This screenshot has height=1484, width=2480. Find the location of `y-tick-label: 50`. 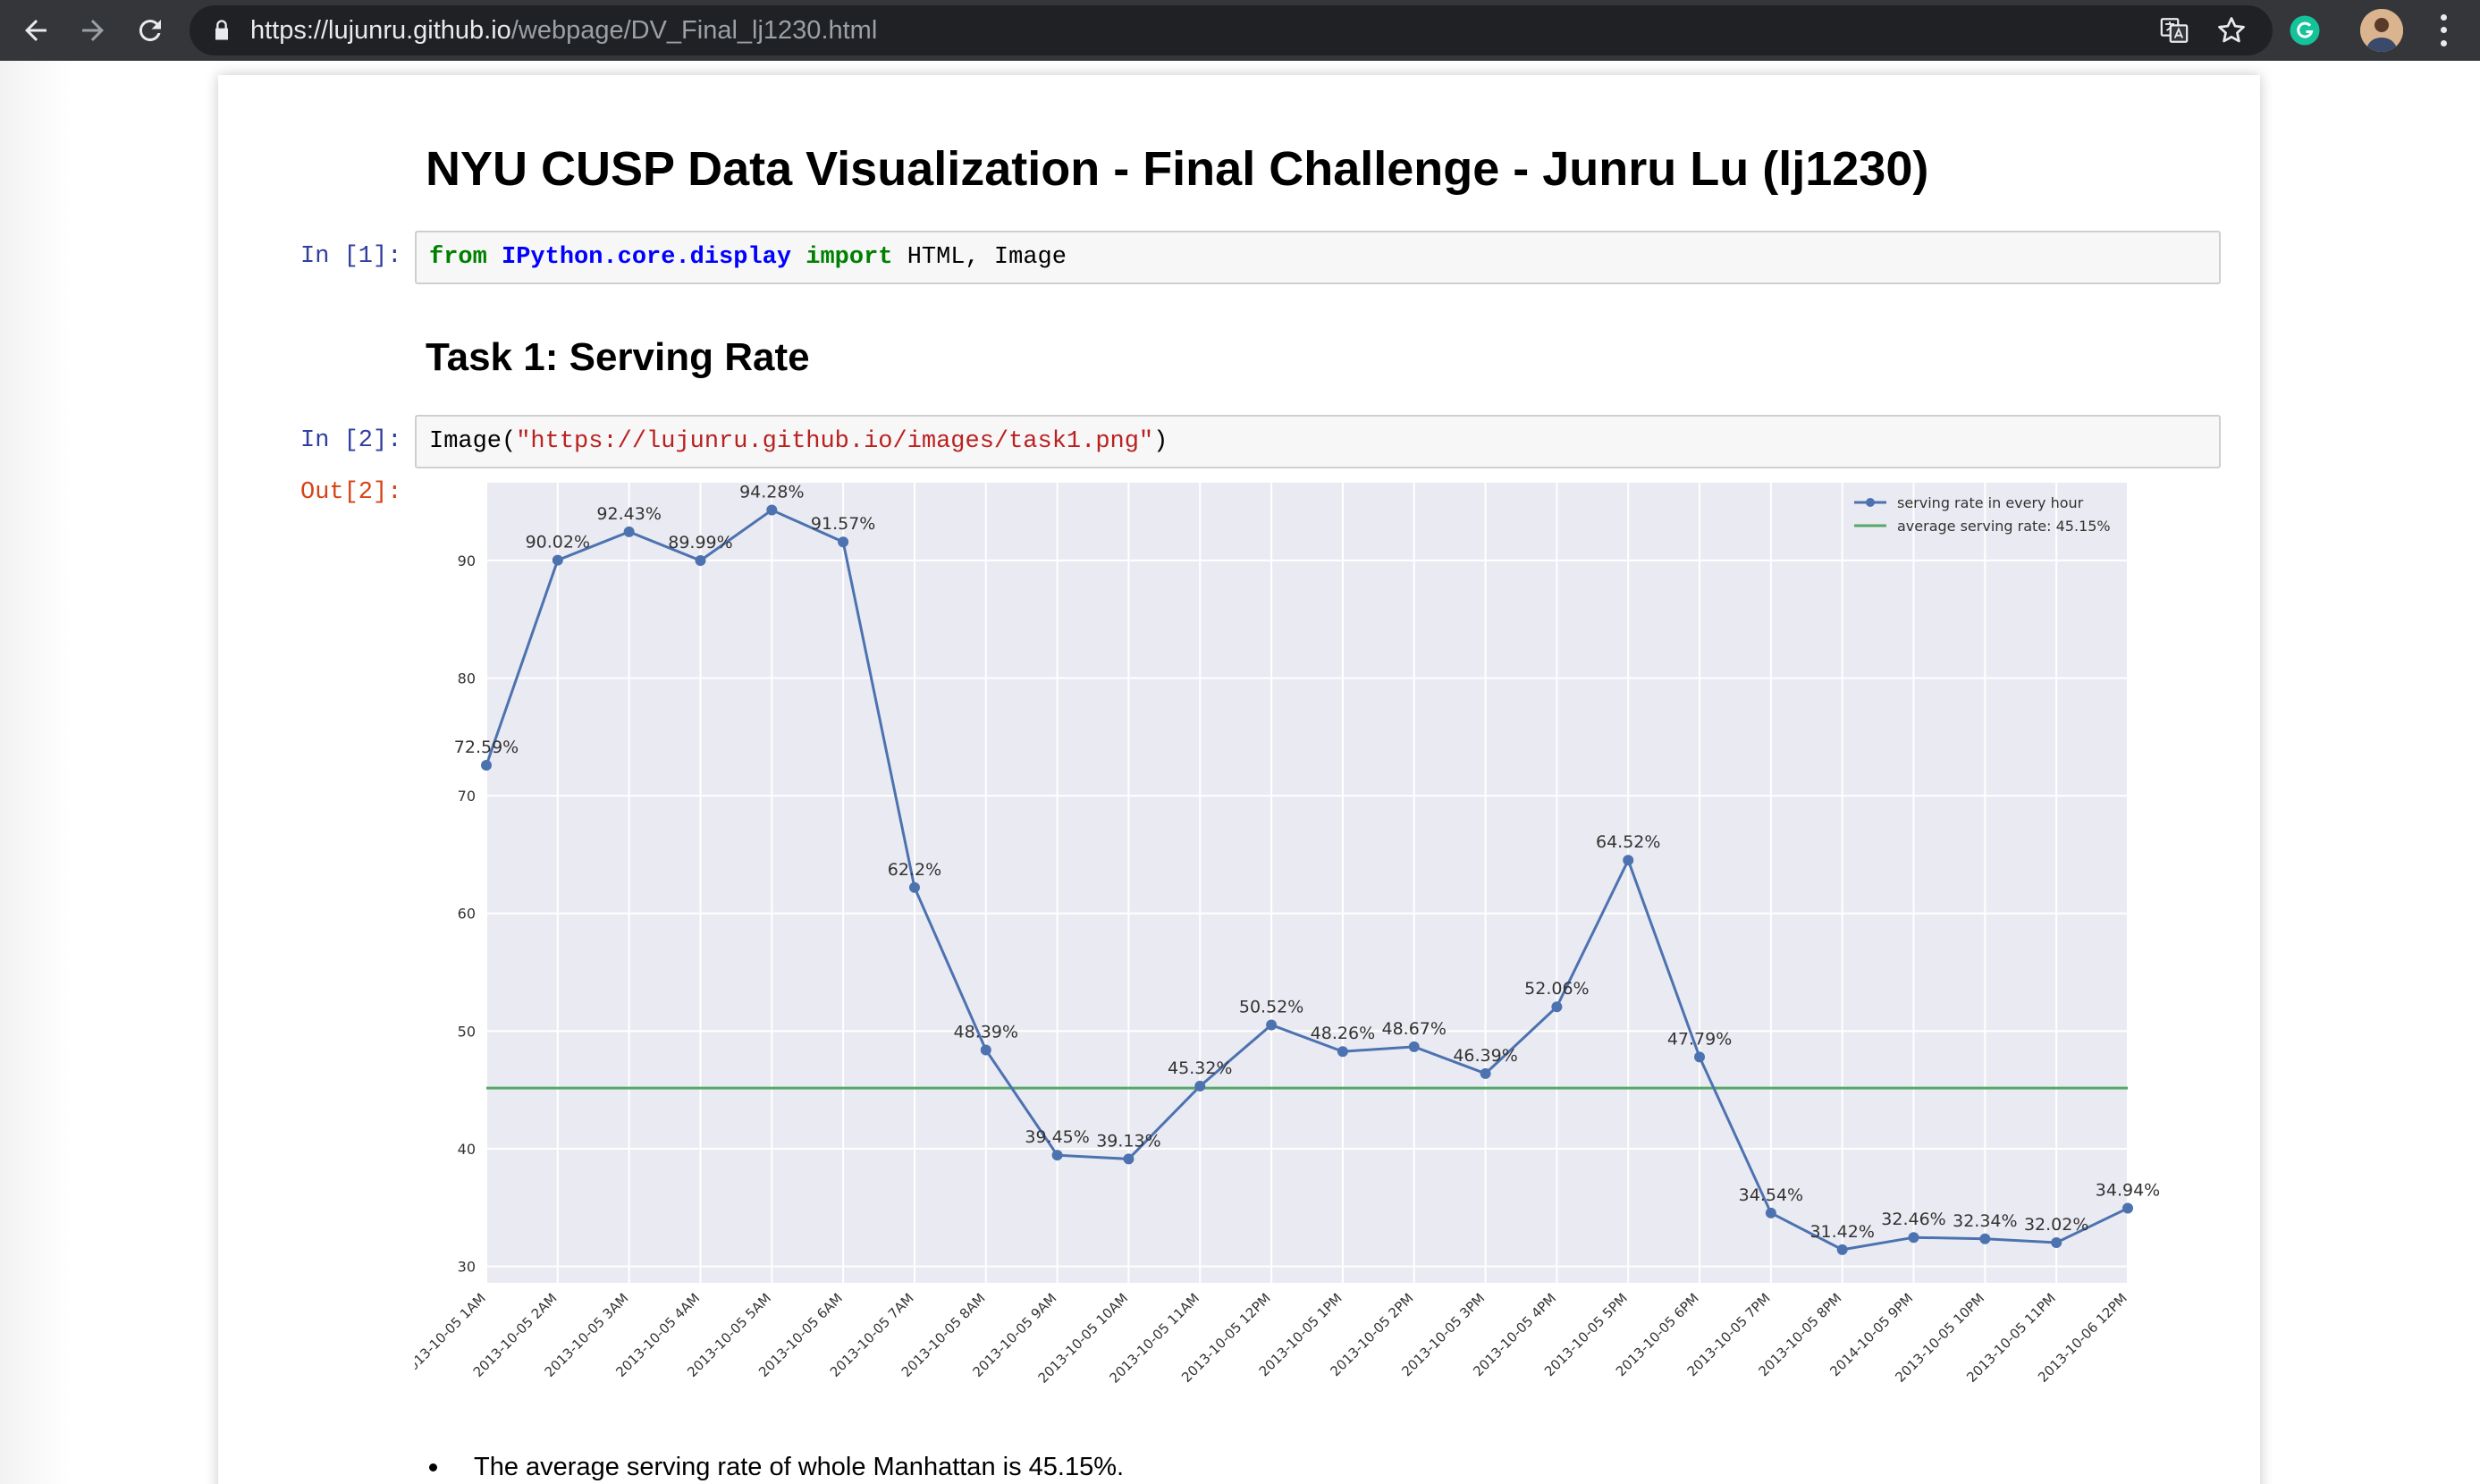

y-tick-label: 50 is located at coordinates (467, 1031).